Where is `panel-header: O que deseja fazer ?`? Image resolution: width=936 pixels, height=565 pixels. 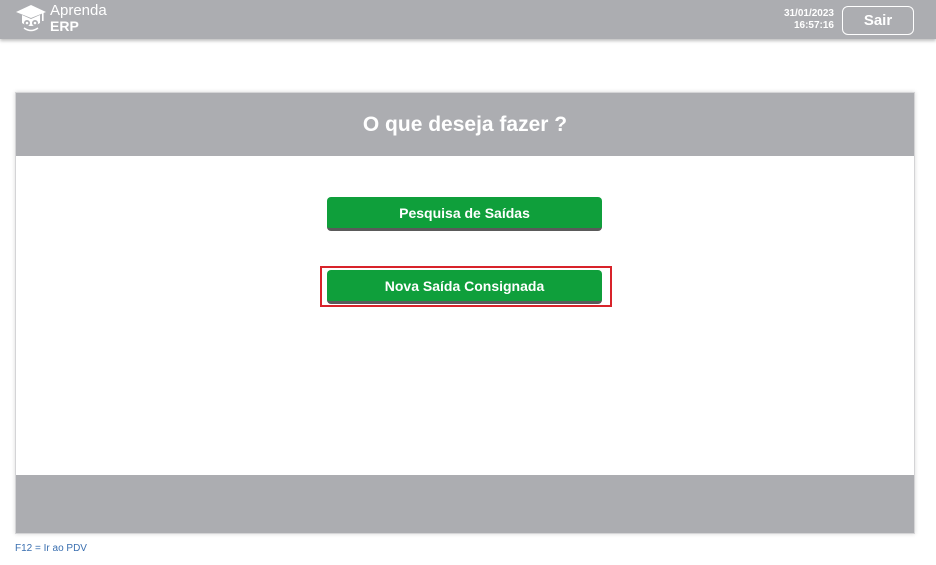
panel-header: O que deseja fazer ? is located at coordinates (465, 124).